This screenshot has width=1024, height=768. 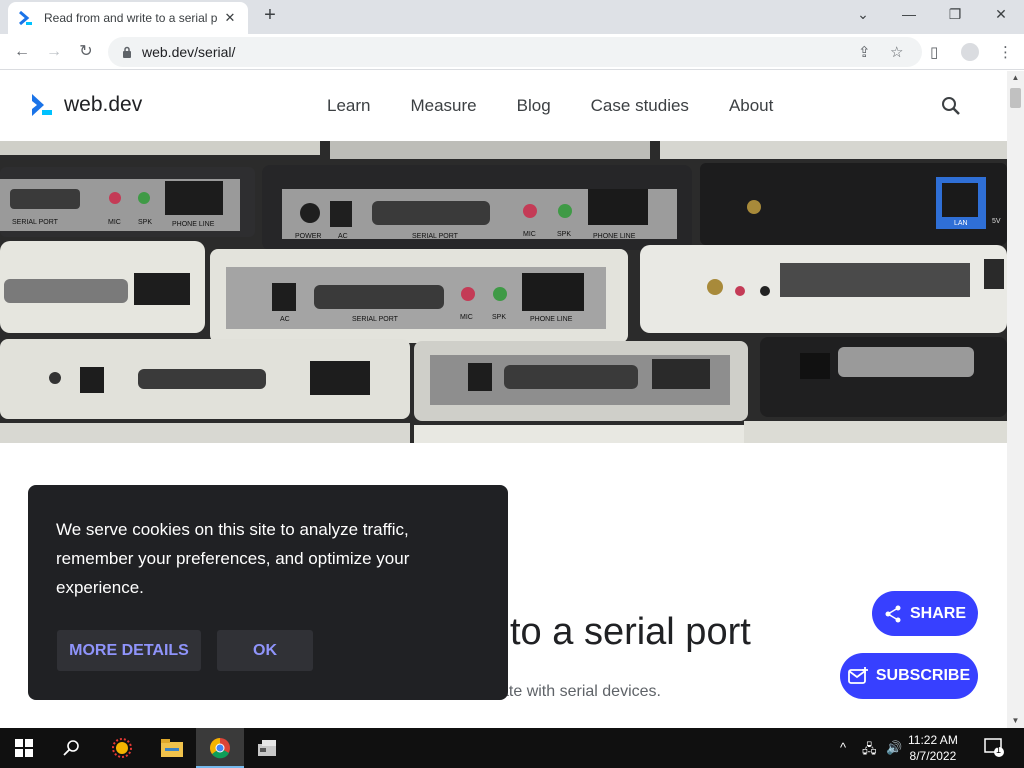 What do you see at coordinates (220, 748) in the screenshot?
I see `chrome-icon` at bounding box center [220, 748].